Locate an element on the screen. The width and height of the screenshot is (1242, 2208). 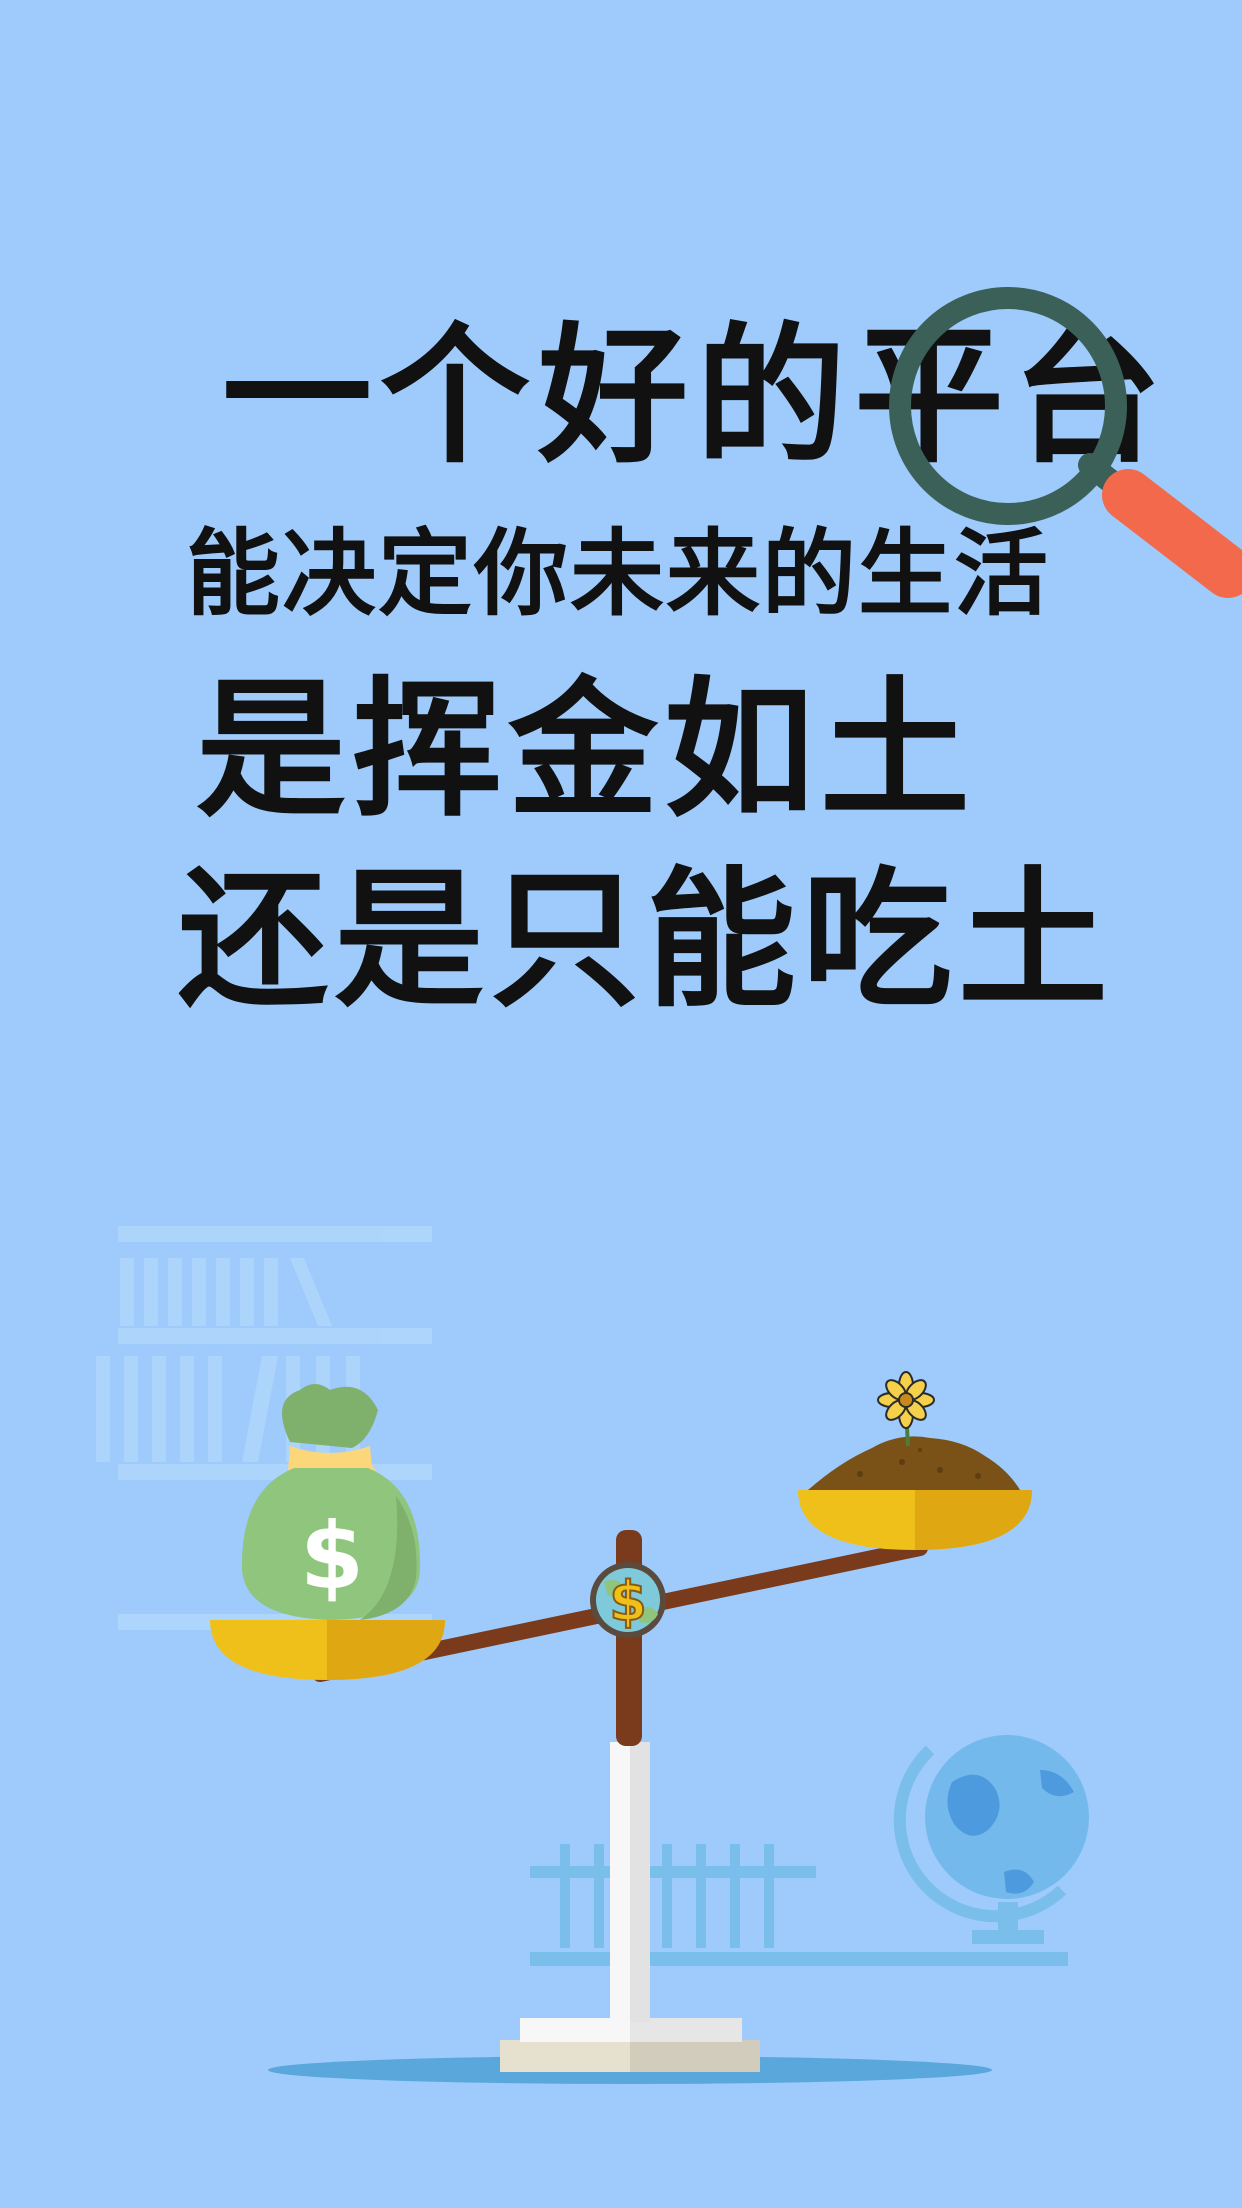
headline-line-1: 一个好的平台 is located at coordinates (696, 397).